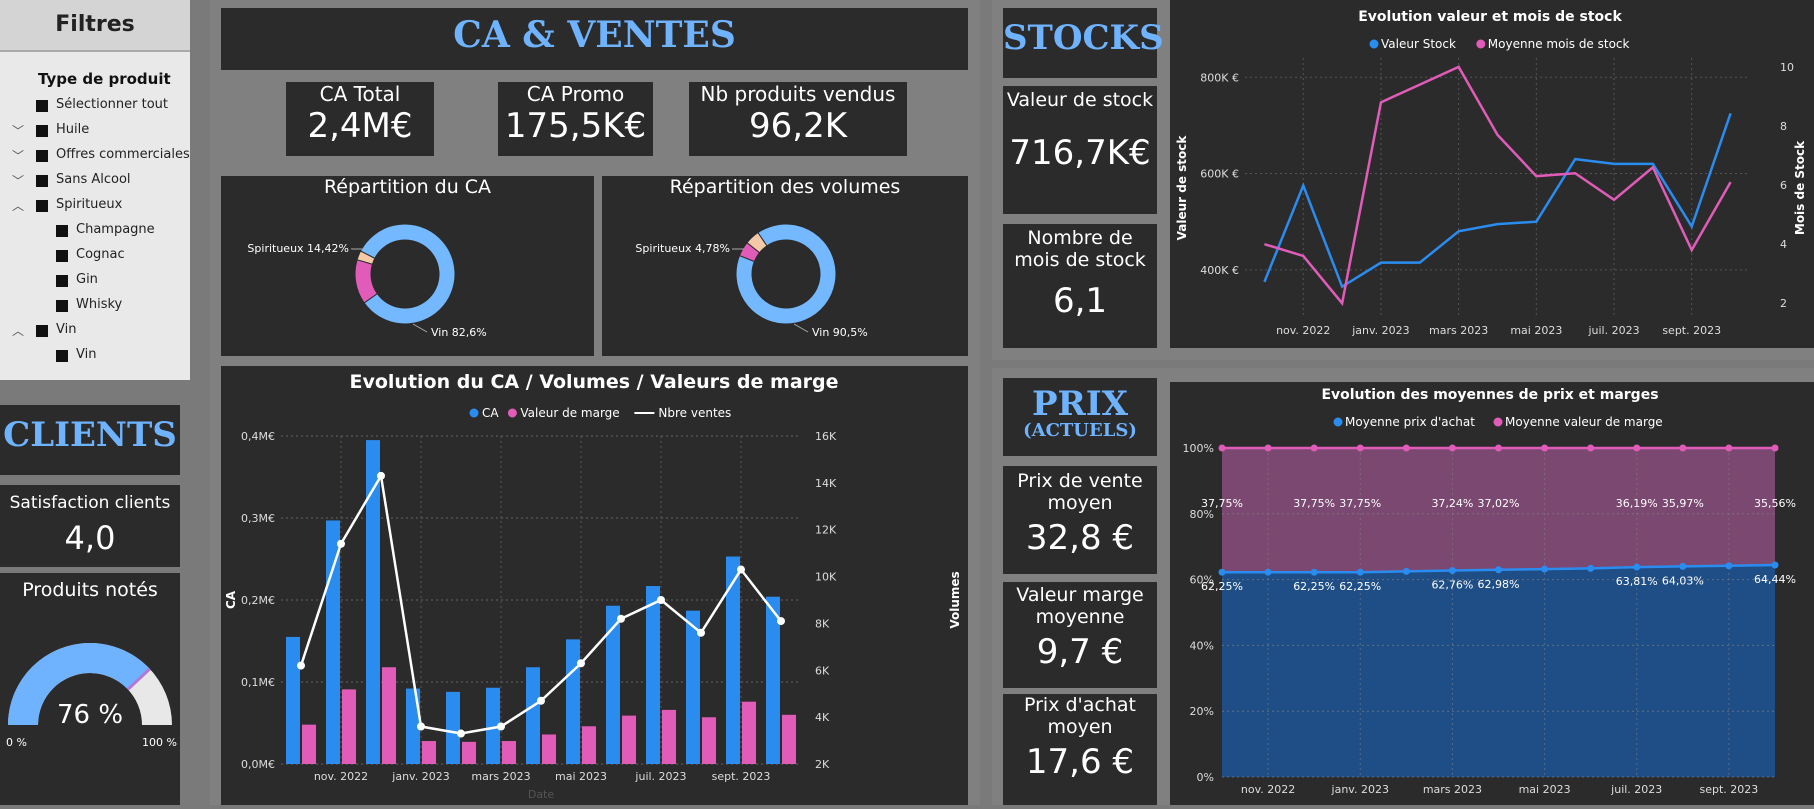  Describe the element at coordinates (826, 530) in the screenshot. I see `y2-tick-label: 12K` at that location.